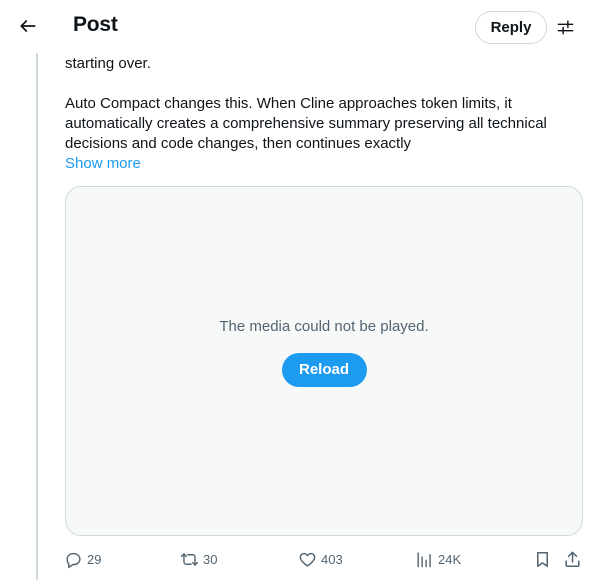 The width and height of the screenshot is (599, 580). What do you see at coordinates (82, 559) in the screenshot?
I see `reply-action: 29` at bounding box center [82, 559].